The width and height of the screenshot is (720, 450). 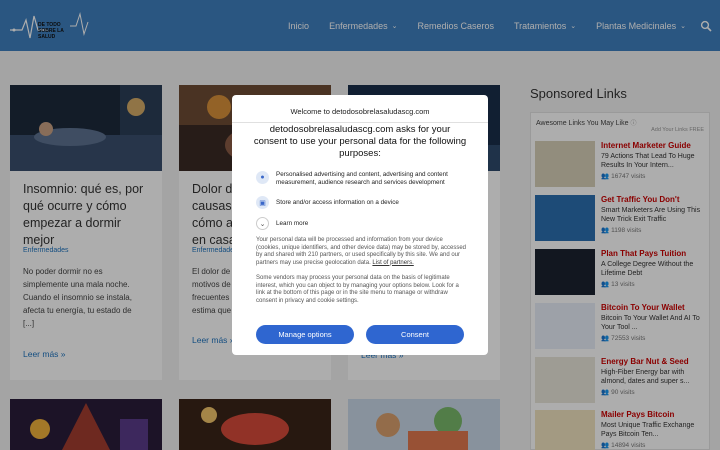 What do you see at coordinates (305, 334) in the screenshot?
I see `manage-options-button: Manage options` at bounding box center [305, 334].